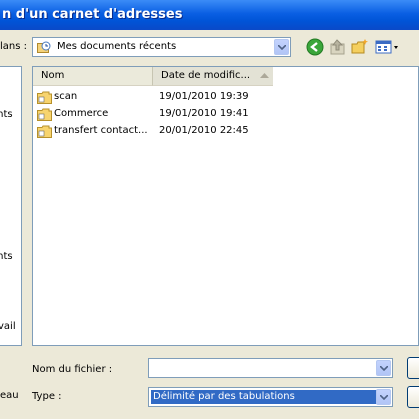 This screenshot has width=419, height=419. What do you see at coordinates (14, 46) in the screenshot?
I see `look-in-label: lans :` at bounding box center [14, 46].